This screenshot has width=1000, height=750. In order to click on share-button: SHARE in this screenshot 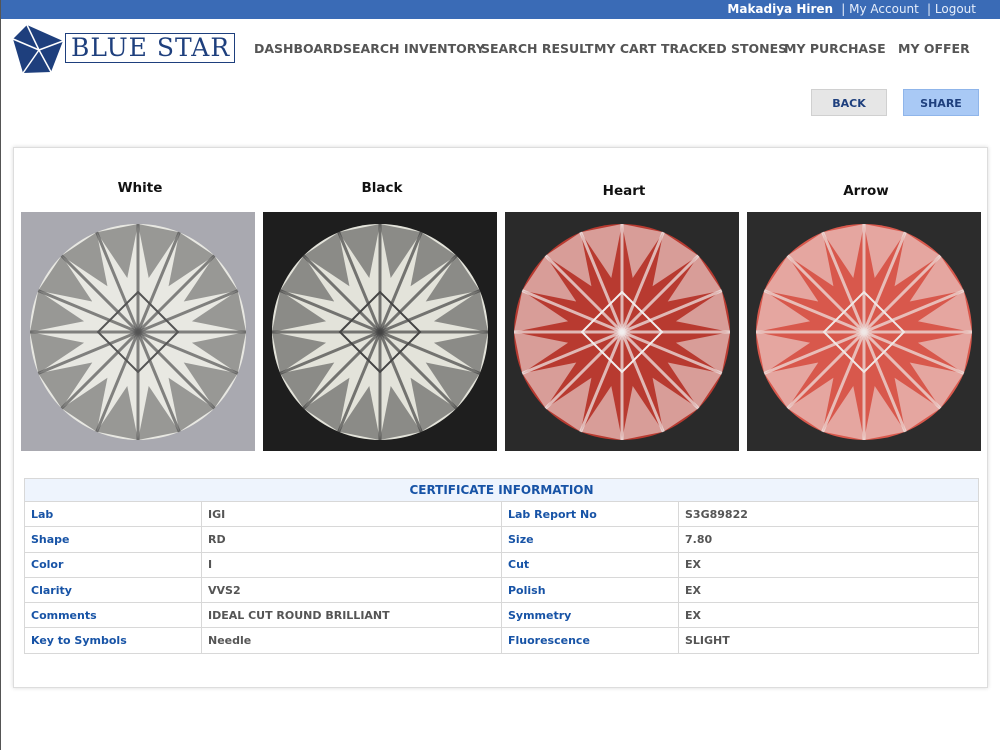, I will do `click(941, 102)`.